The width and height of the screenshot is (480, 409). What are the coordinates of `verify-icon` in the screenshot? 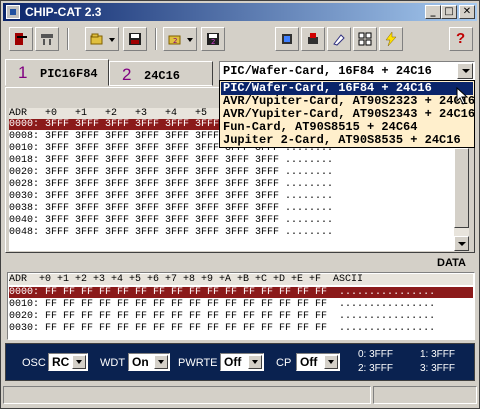 It's located at (365, 39).